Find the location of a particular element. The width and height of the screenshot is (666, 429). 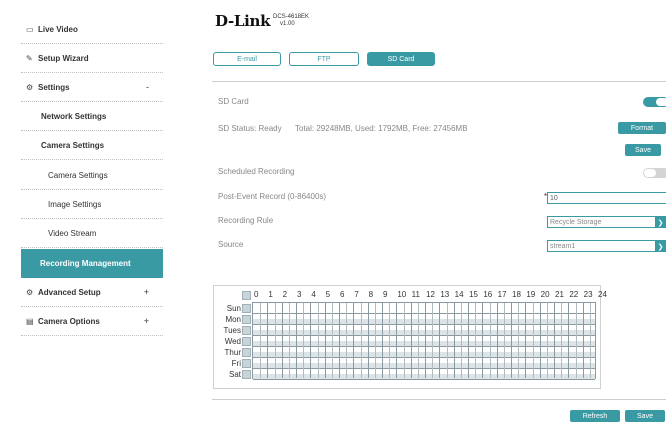

model-name: DCS-4618EK is located at coordinates (291, 17).